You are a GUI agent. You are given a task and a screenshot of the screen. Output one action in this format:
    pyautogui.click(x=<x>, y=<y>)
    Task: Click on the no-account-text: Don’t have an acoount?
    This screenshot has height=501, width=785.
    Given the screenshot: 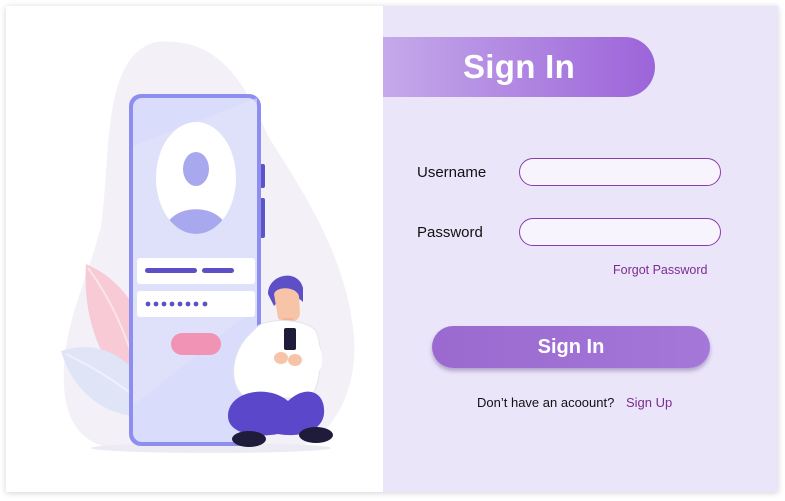 What is the action you would take?
    pyautogui.click(x=546, y=402)
    